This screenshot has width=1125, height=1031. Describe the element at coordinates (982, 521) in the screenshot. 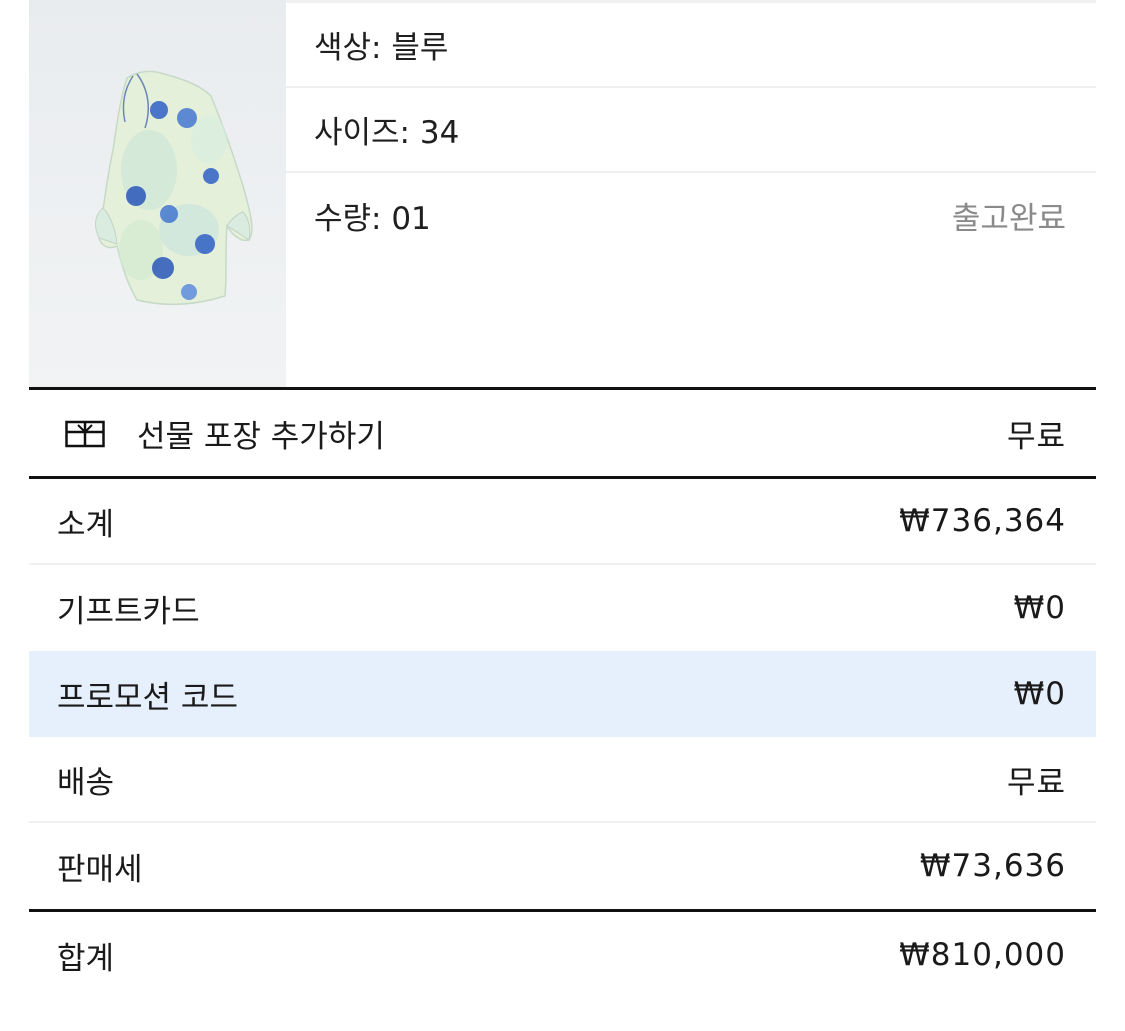

I see `subtotal-value: ₩736,364` at that location.